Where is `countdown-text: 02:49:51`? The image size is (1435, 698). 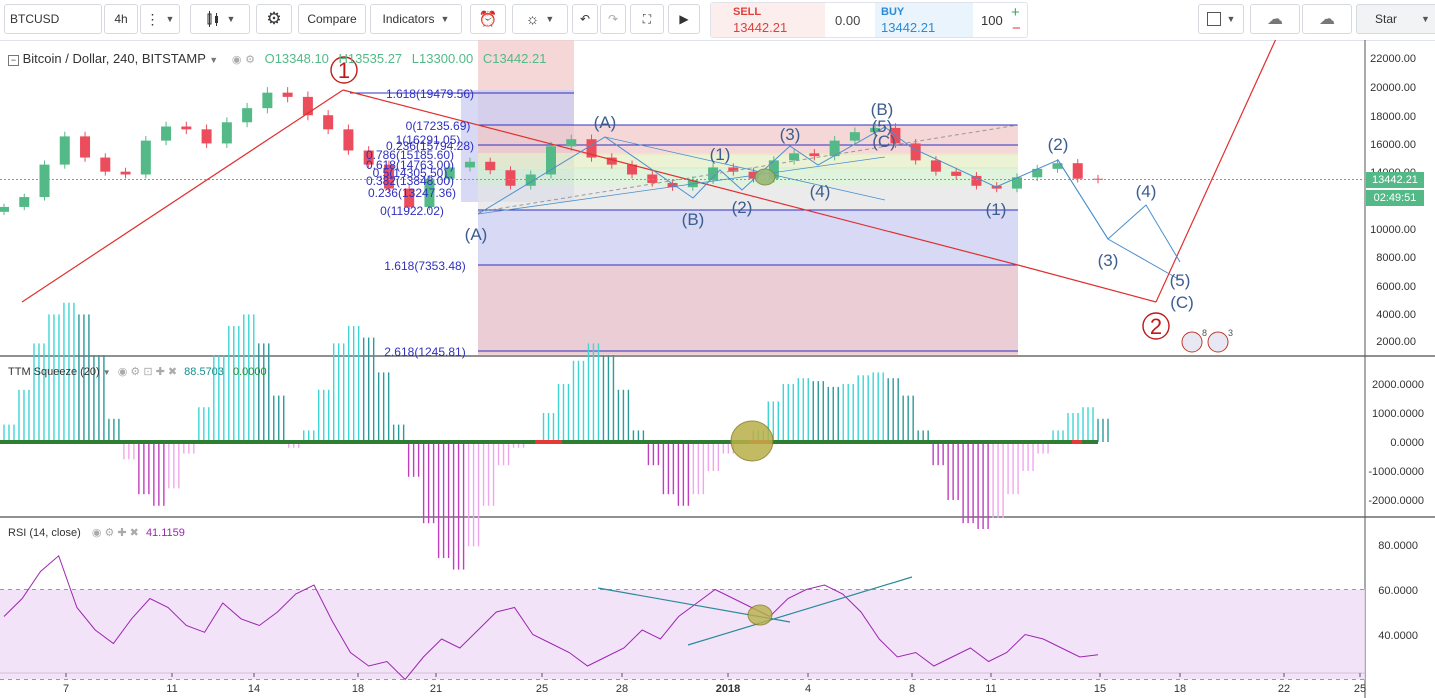 countdown-text: 02:49:51 is located at coordinates (1395, 198).